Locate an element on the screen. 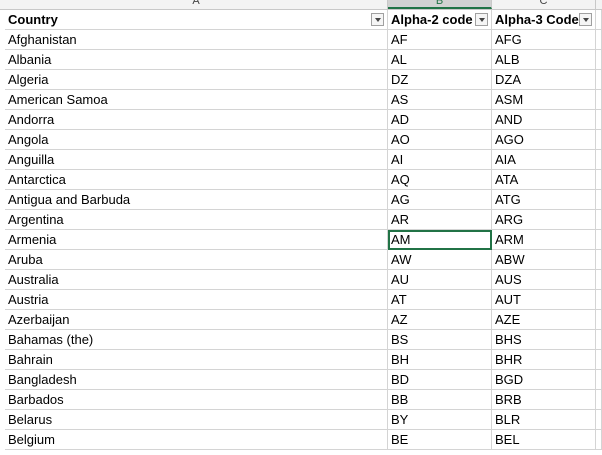 Image resolution: width=602 pixels, height=455 pixels. cell-country: Argentina is located at coordinates (196, 220).